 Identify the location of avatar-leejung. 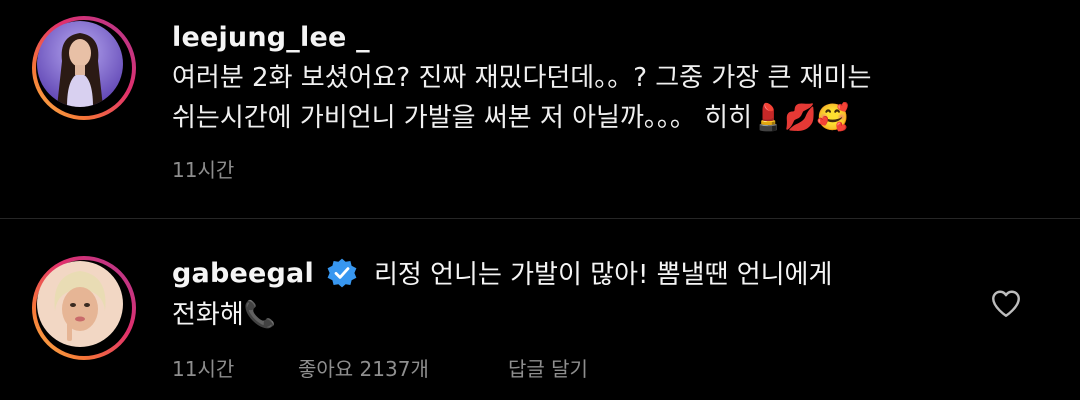
(80, 64).